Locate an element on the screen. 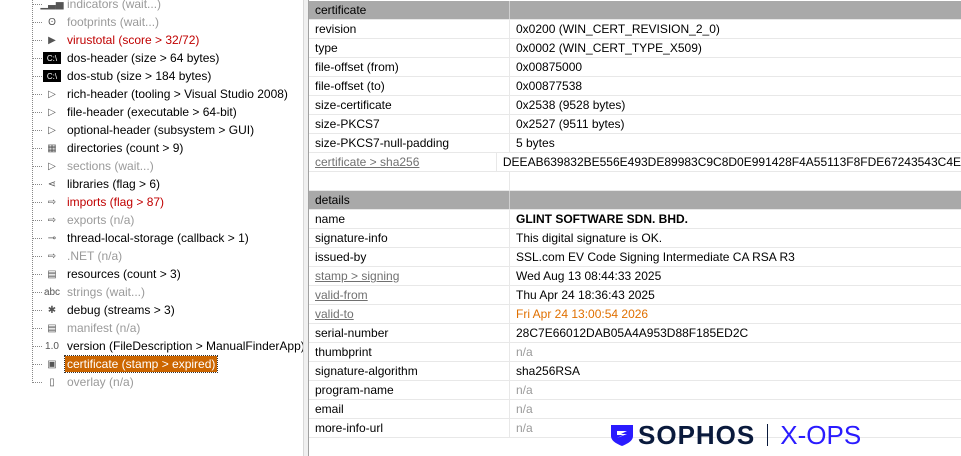  table-row: name GLINT SOFTWARE SDN. BHD. is located at coordinates (635, 219).